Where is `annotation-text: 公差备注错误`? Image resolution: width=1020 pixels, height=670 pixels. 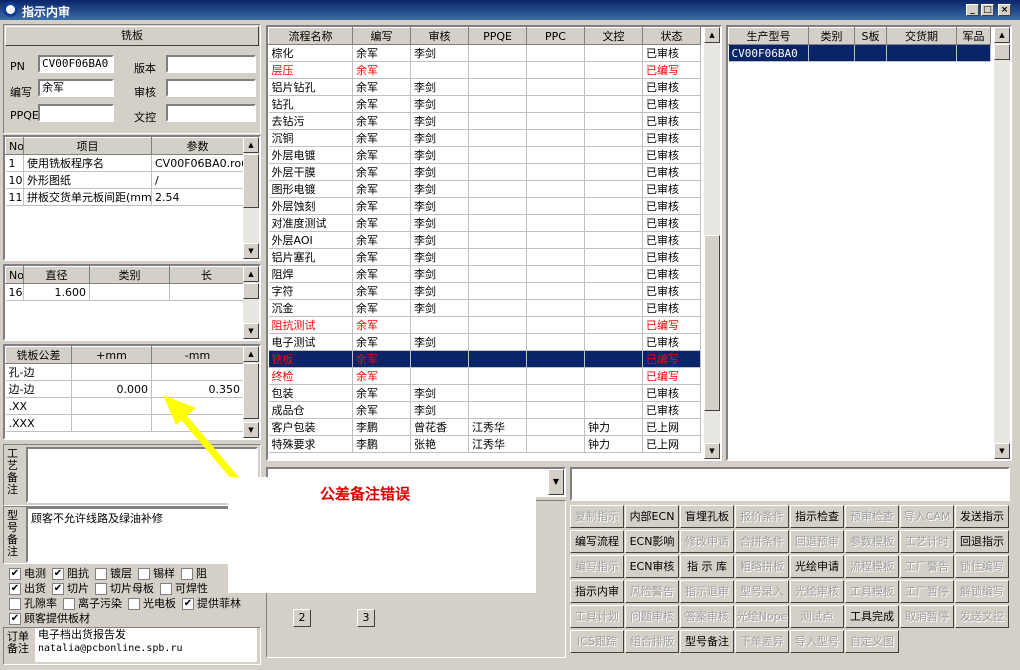 annotation-text: 公差备注错误 is located at coordinates (365, 494).